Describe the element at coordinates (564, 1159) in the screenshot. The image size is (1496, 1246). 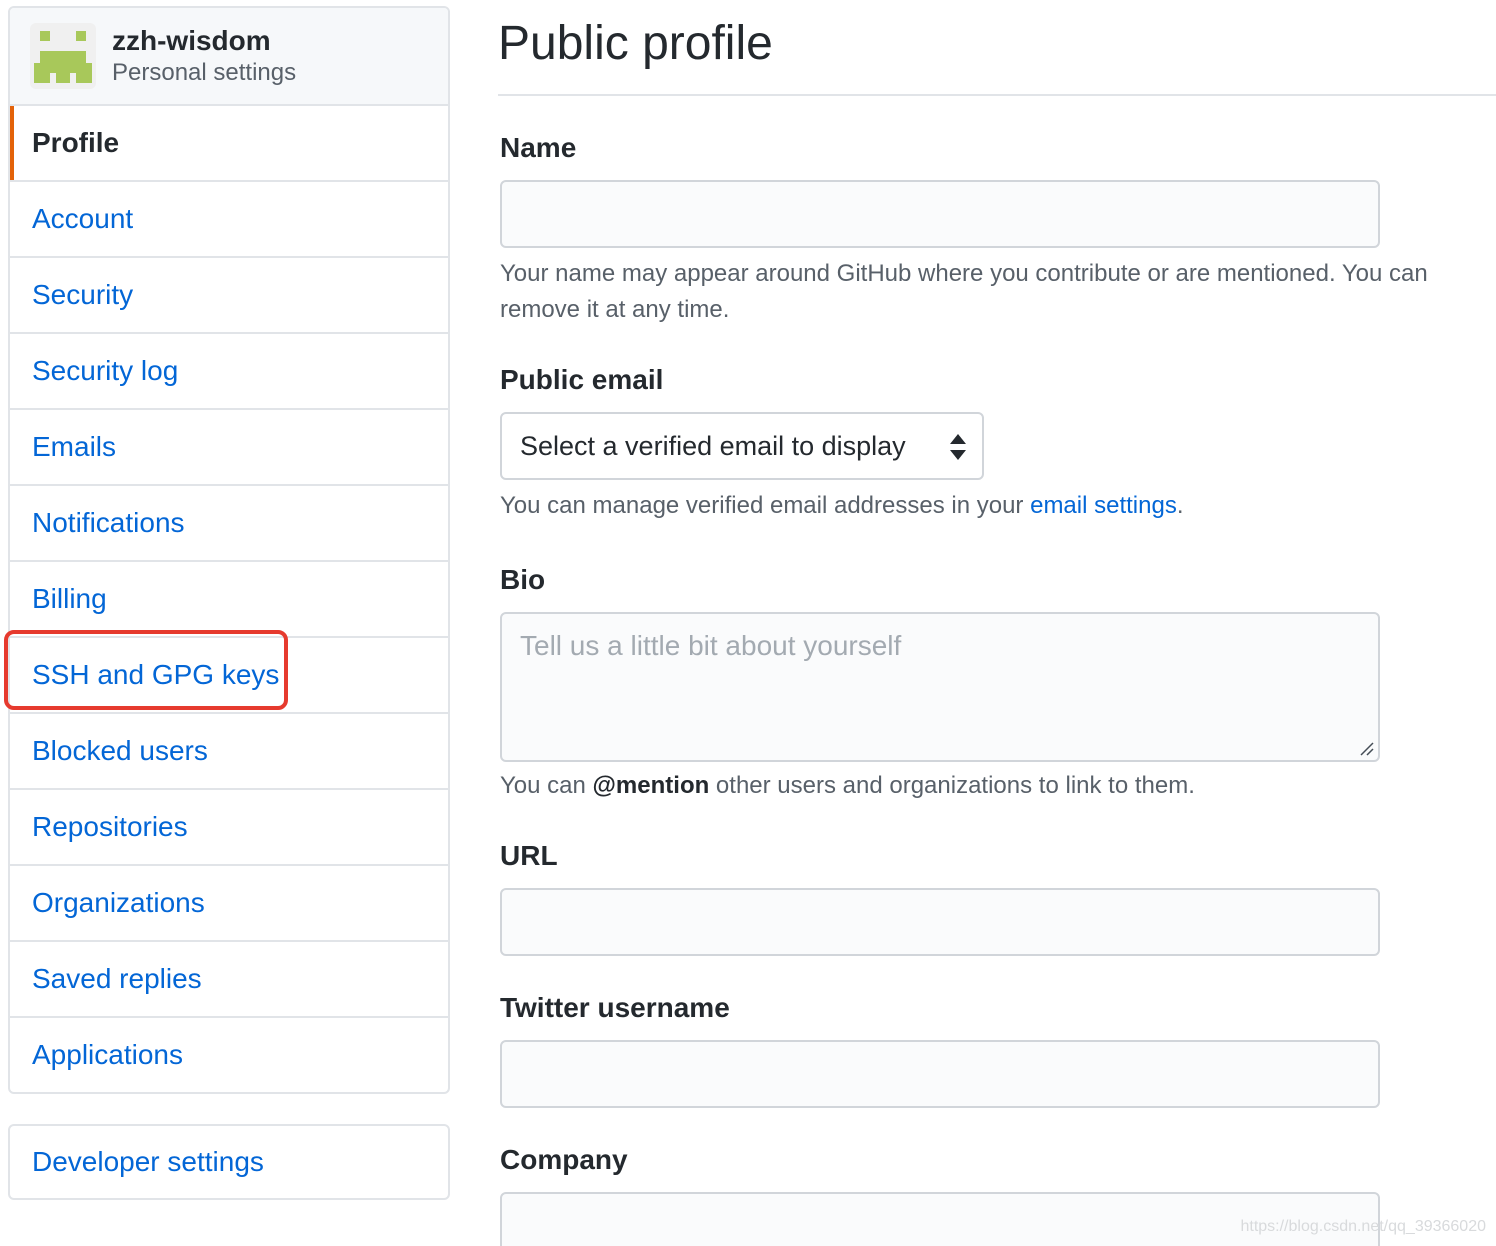
I see `company-label: Company` at that location.